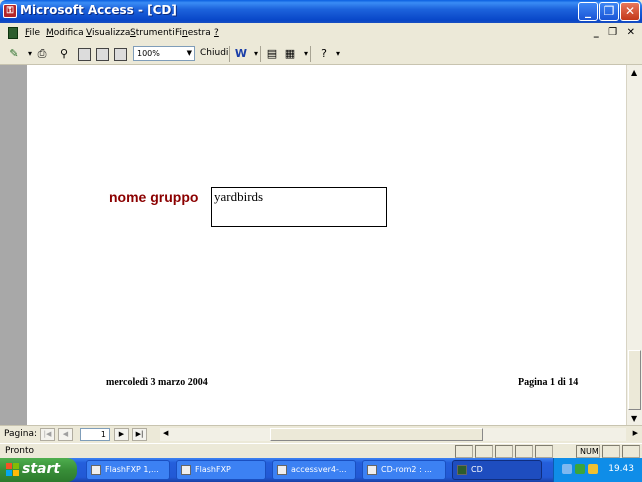  I want to click on two-pages-icon, so click(102, 54).